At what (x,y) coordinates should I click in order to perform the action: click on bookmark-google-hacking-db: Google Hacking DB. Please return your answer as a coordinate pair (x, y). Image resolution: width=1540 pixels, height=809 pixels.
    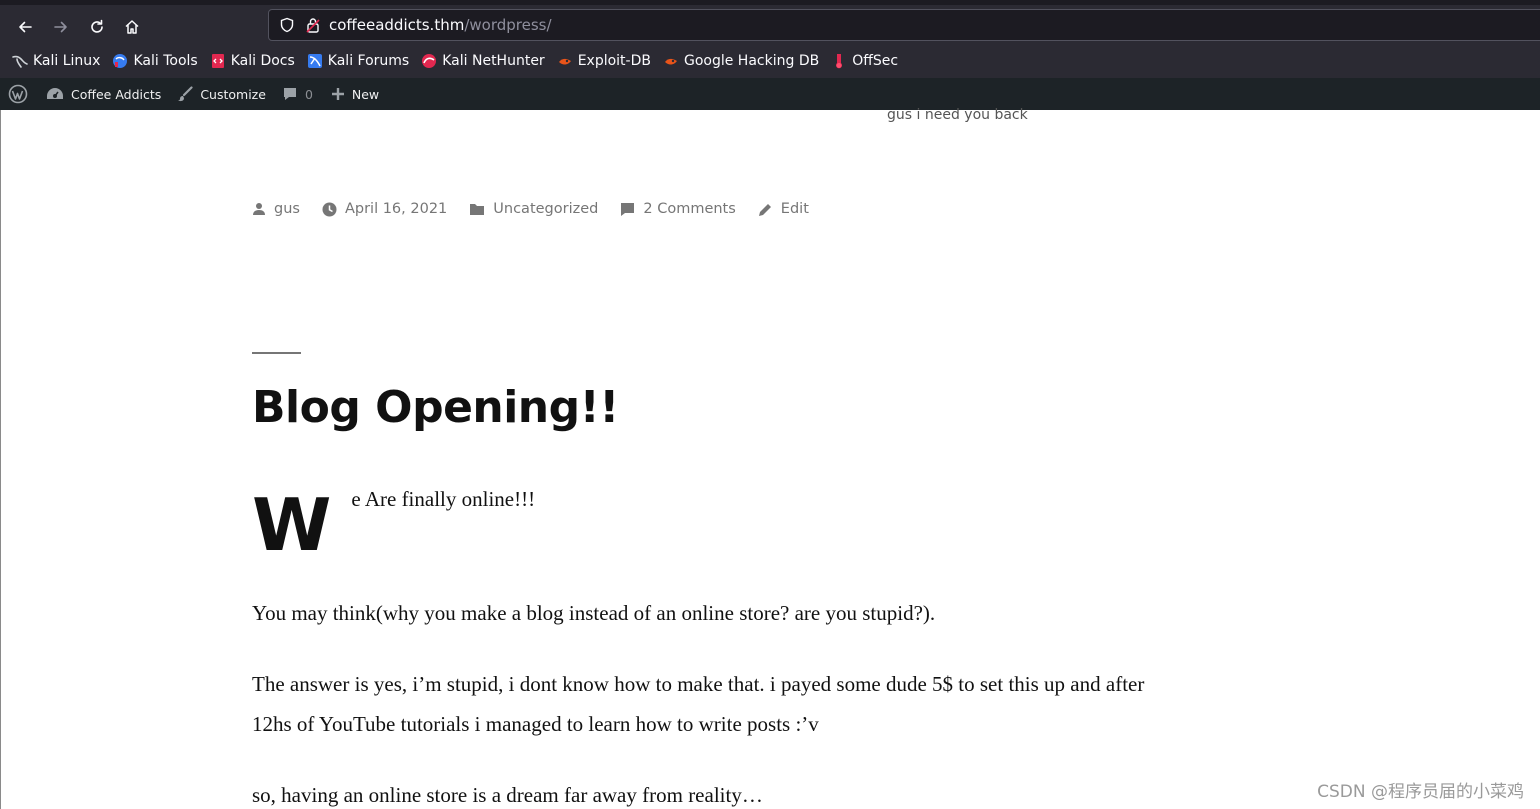
    Looking at the image, I should click on (741, 61).